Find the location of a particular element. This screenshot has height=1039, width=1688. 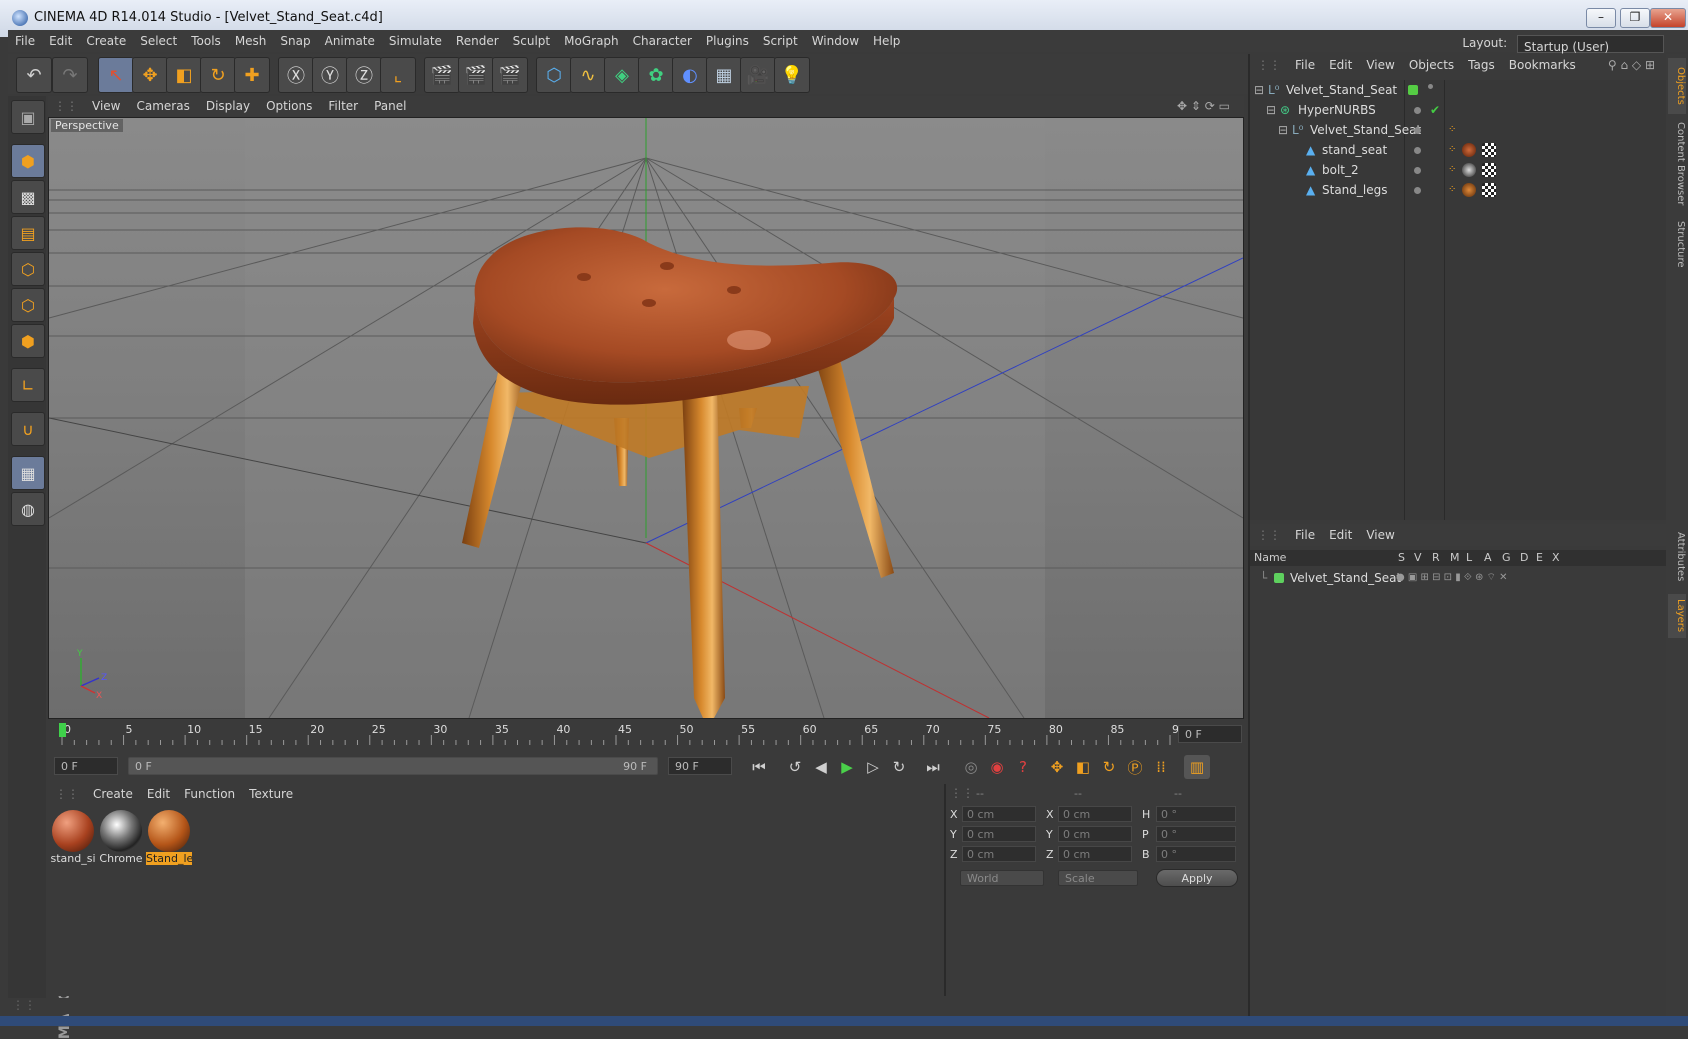

layer-col-deformers: D is located at coordinates (1524, 557).